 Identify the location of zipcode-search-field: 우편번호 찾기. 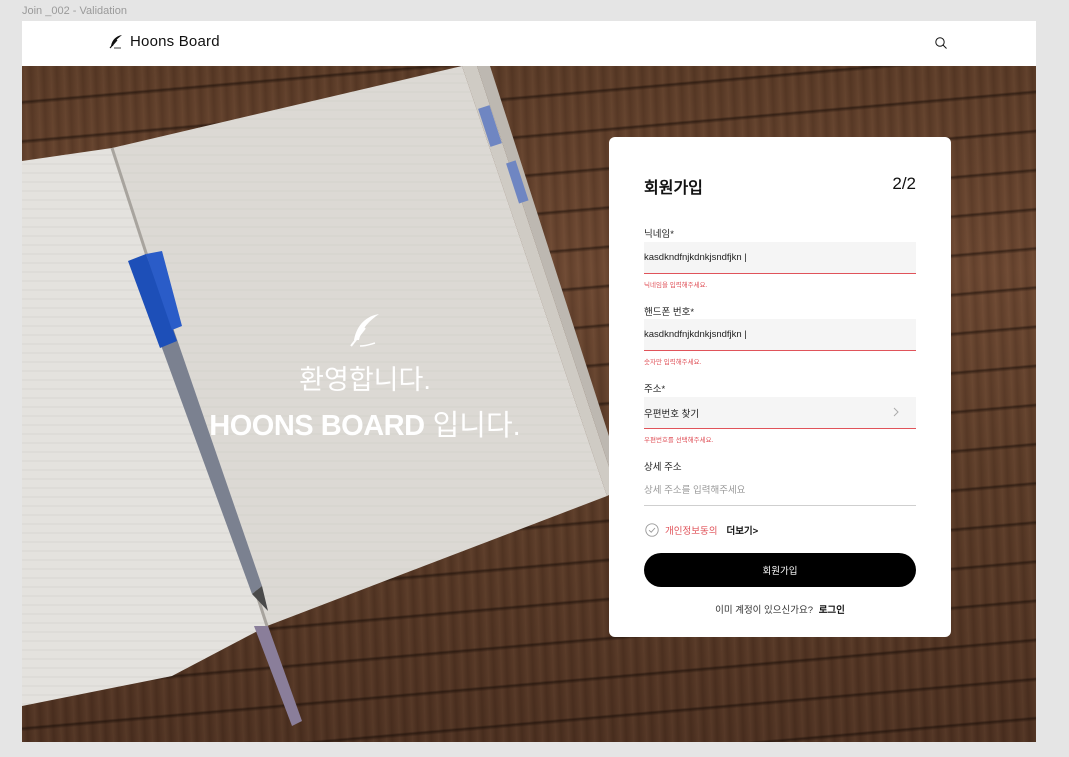
(780, 413).